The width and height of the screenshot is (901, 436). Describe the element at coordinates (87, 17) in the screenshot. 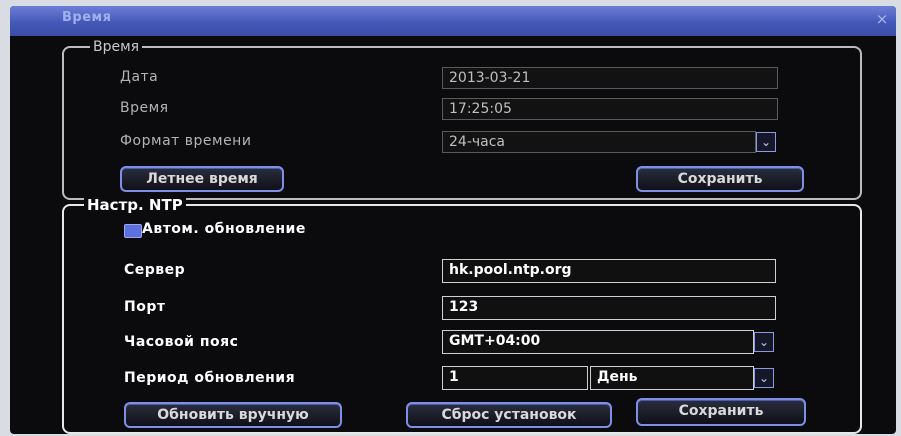

I see `window-title: Время` at that location.